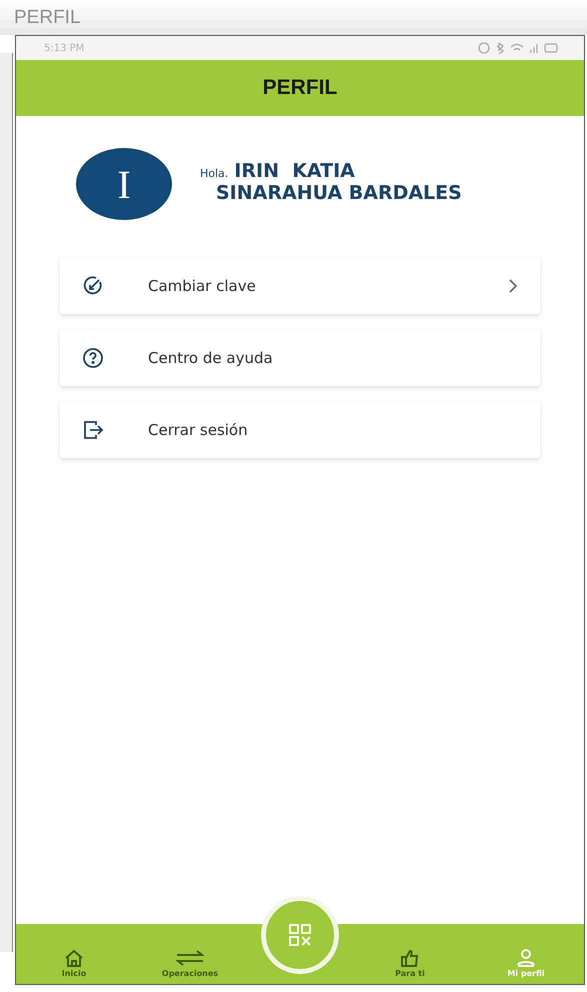  What do you see at coordinates (190, 958) in the screenshot?
I see `swap-icon` at bounding box center [190, 958].